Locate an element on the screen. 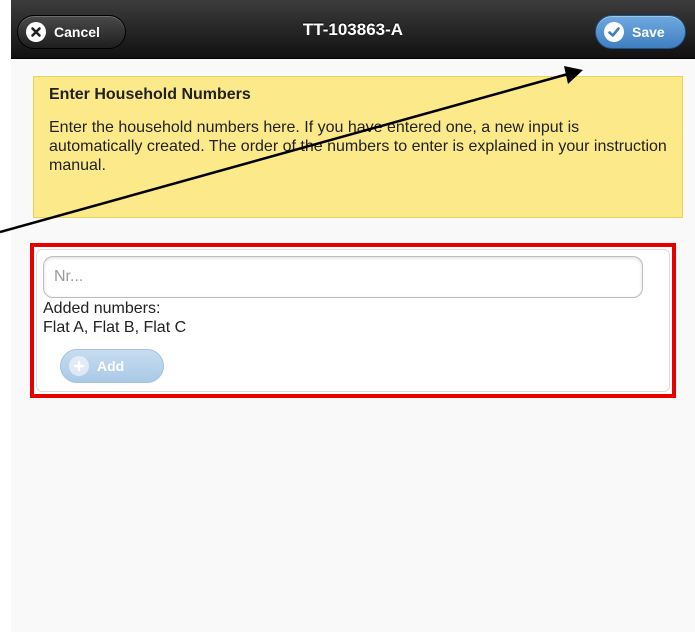 The height and width of the screenshot is (632, 695). save-button: Save is located at coordinates (640, 32).